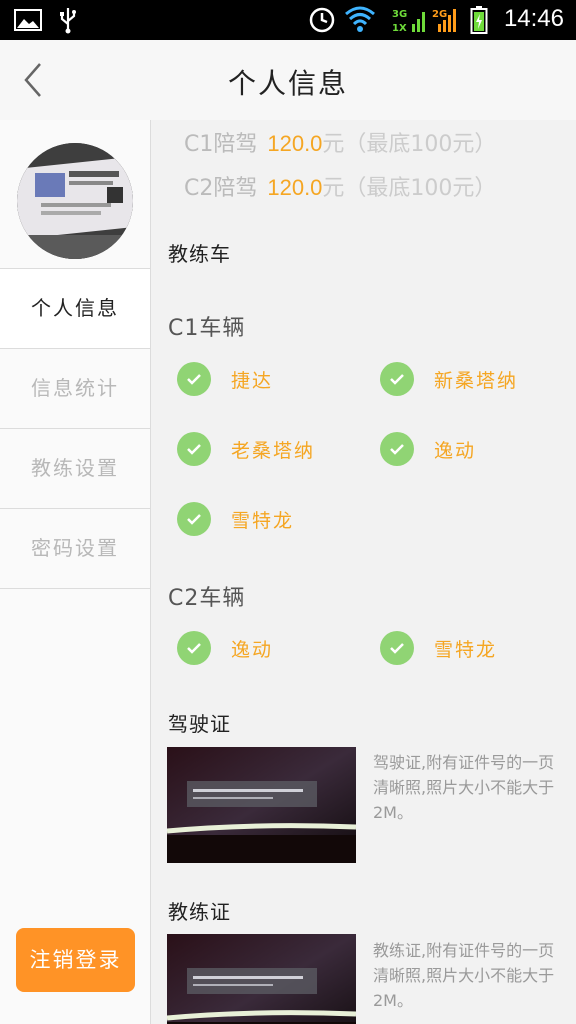  I want to click on alarm-icon, so click(322, 22).